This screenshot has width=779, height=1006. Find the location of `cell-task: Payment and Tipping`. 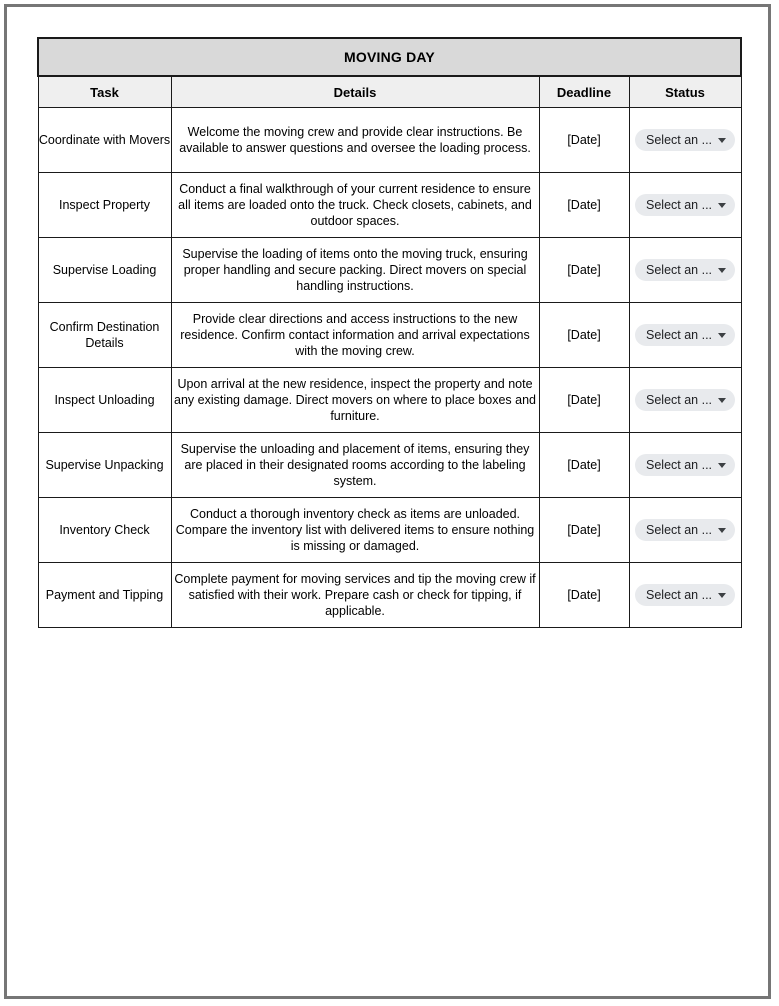

cell-task: Payment and Tipping is located at coordinates (104, 595).